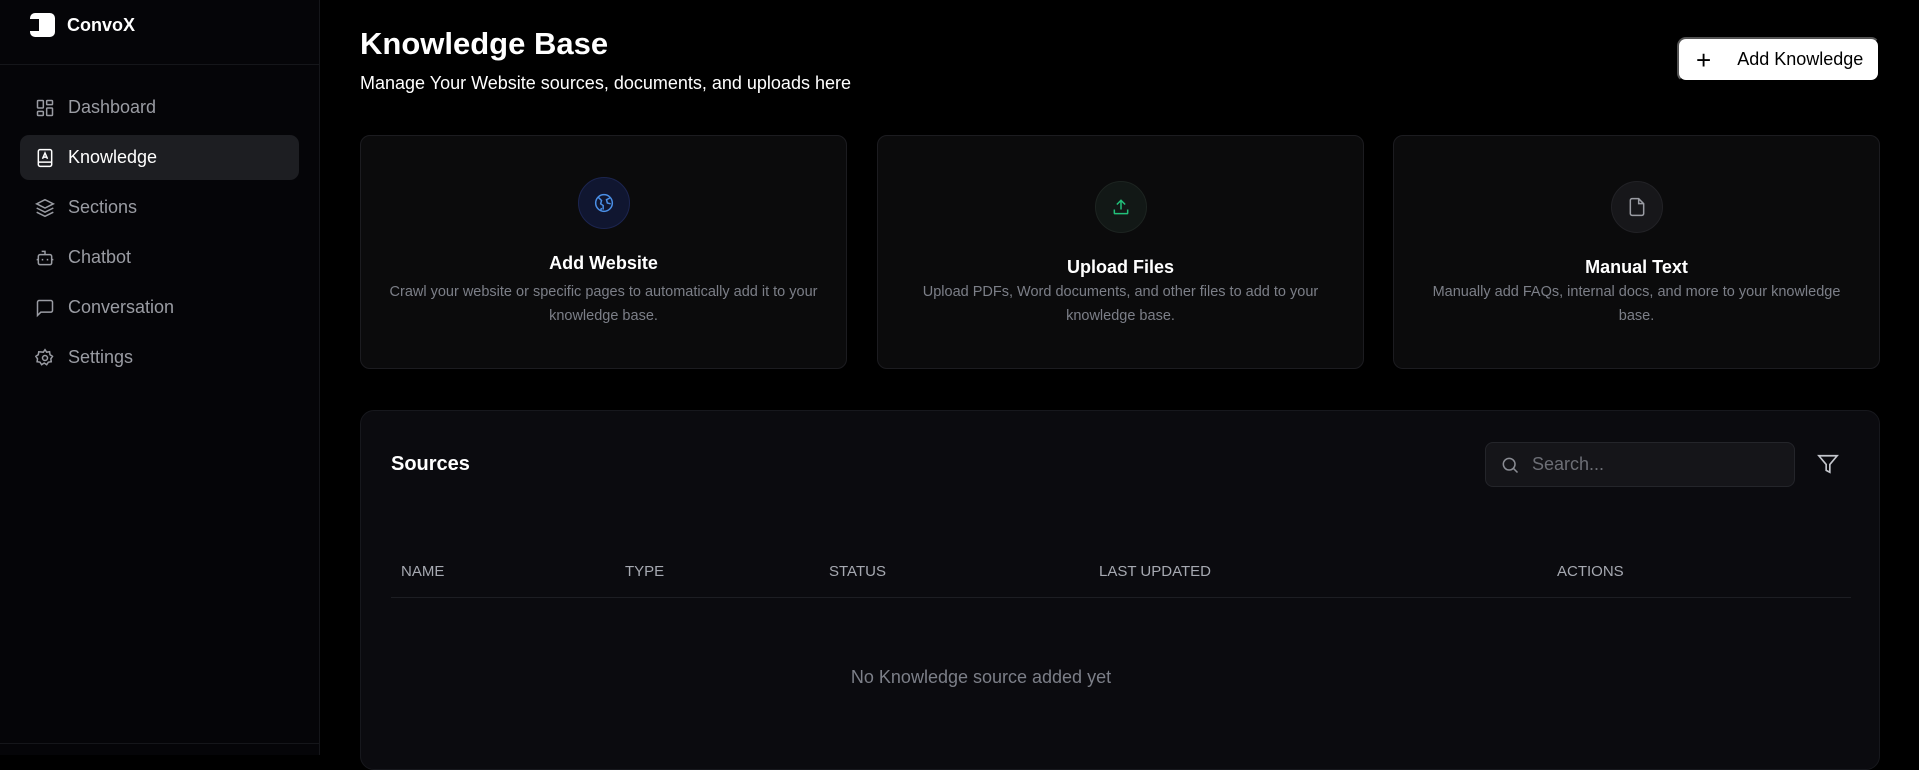 The height and width of the screenshot is (770, 1919). What do you see at coordinates (1828, 464) in the screenshot?
I see `filter-icon` at bounding box center [1828, 464].